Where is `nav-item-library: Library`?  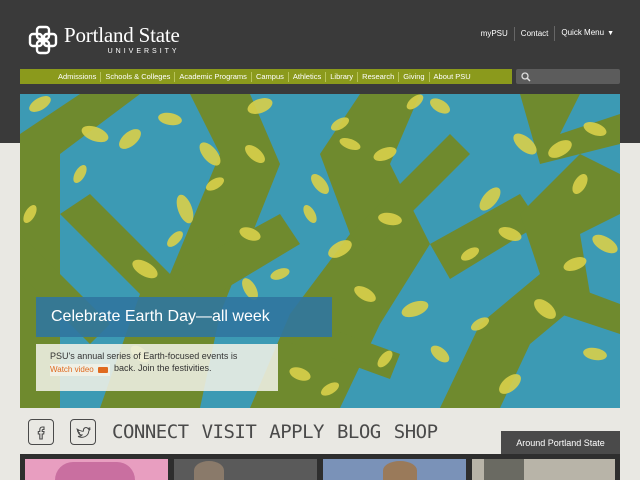 nav-item-library: Library is located at coordinates (341, 76).